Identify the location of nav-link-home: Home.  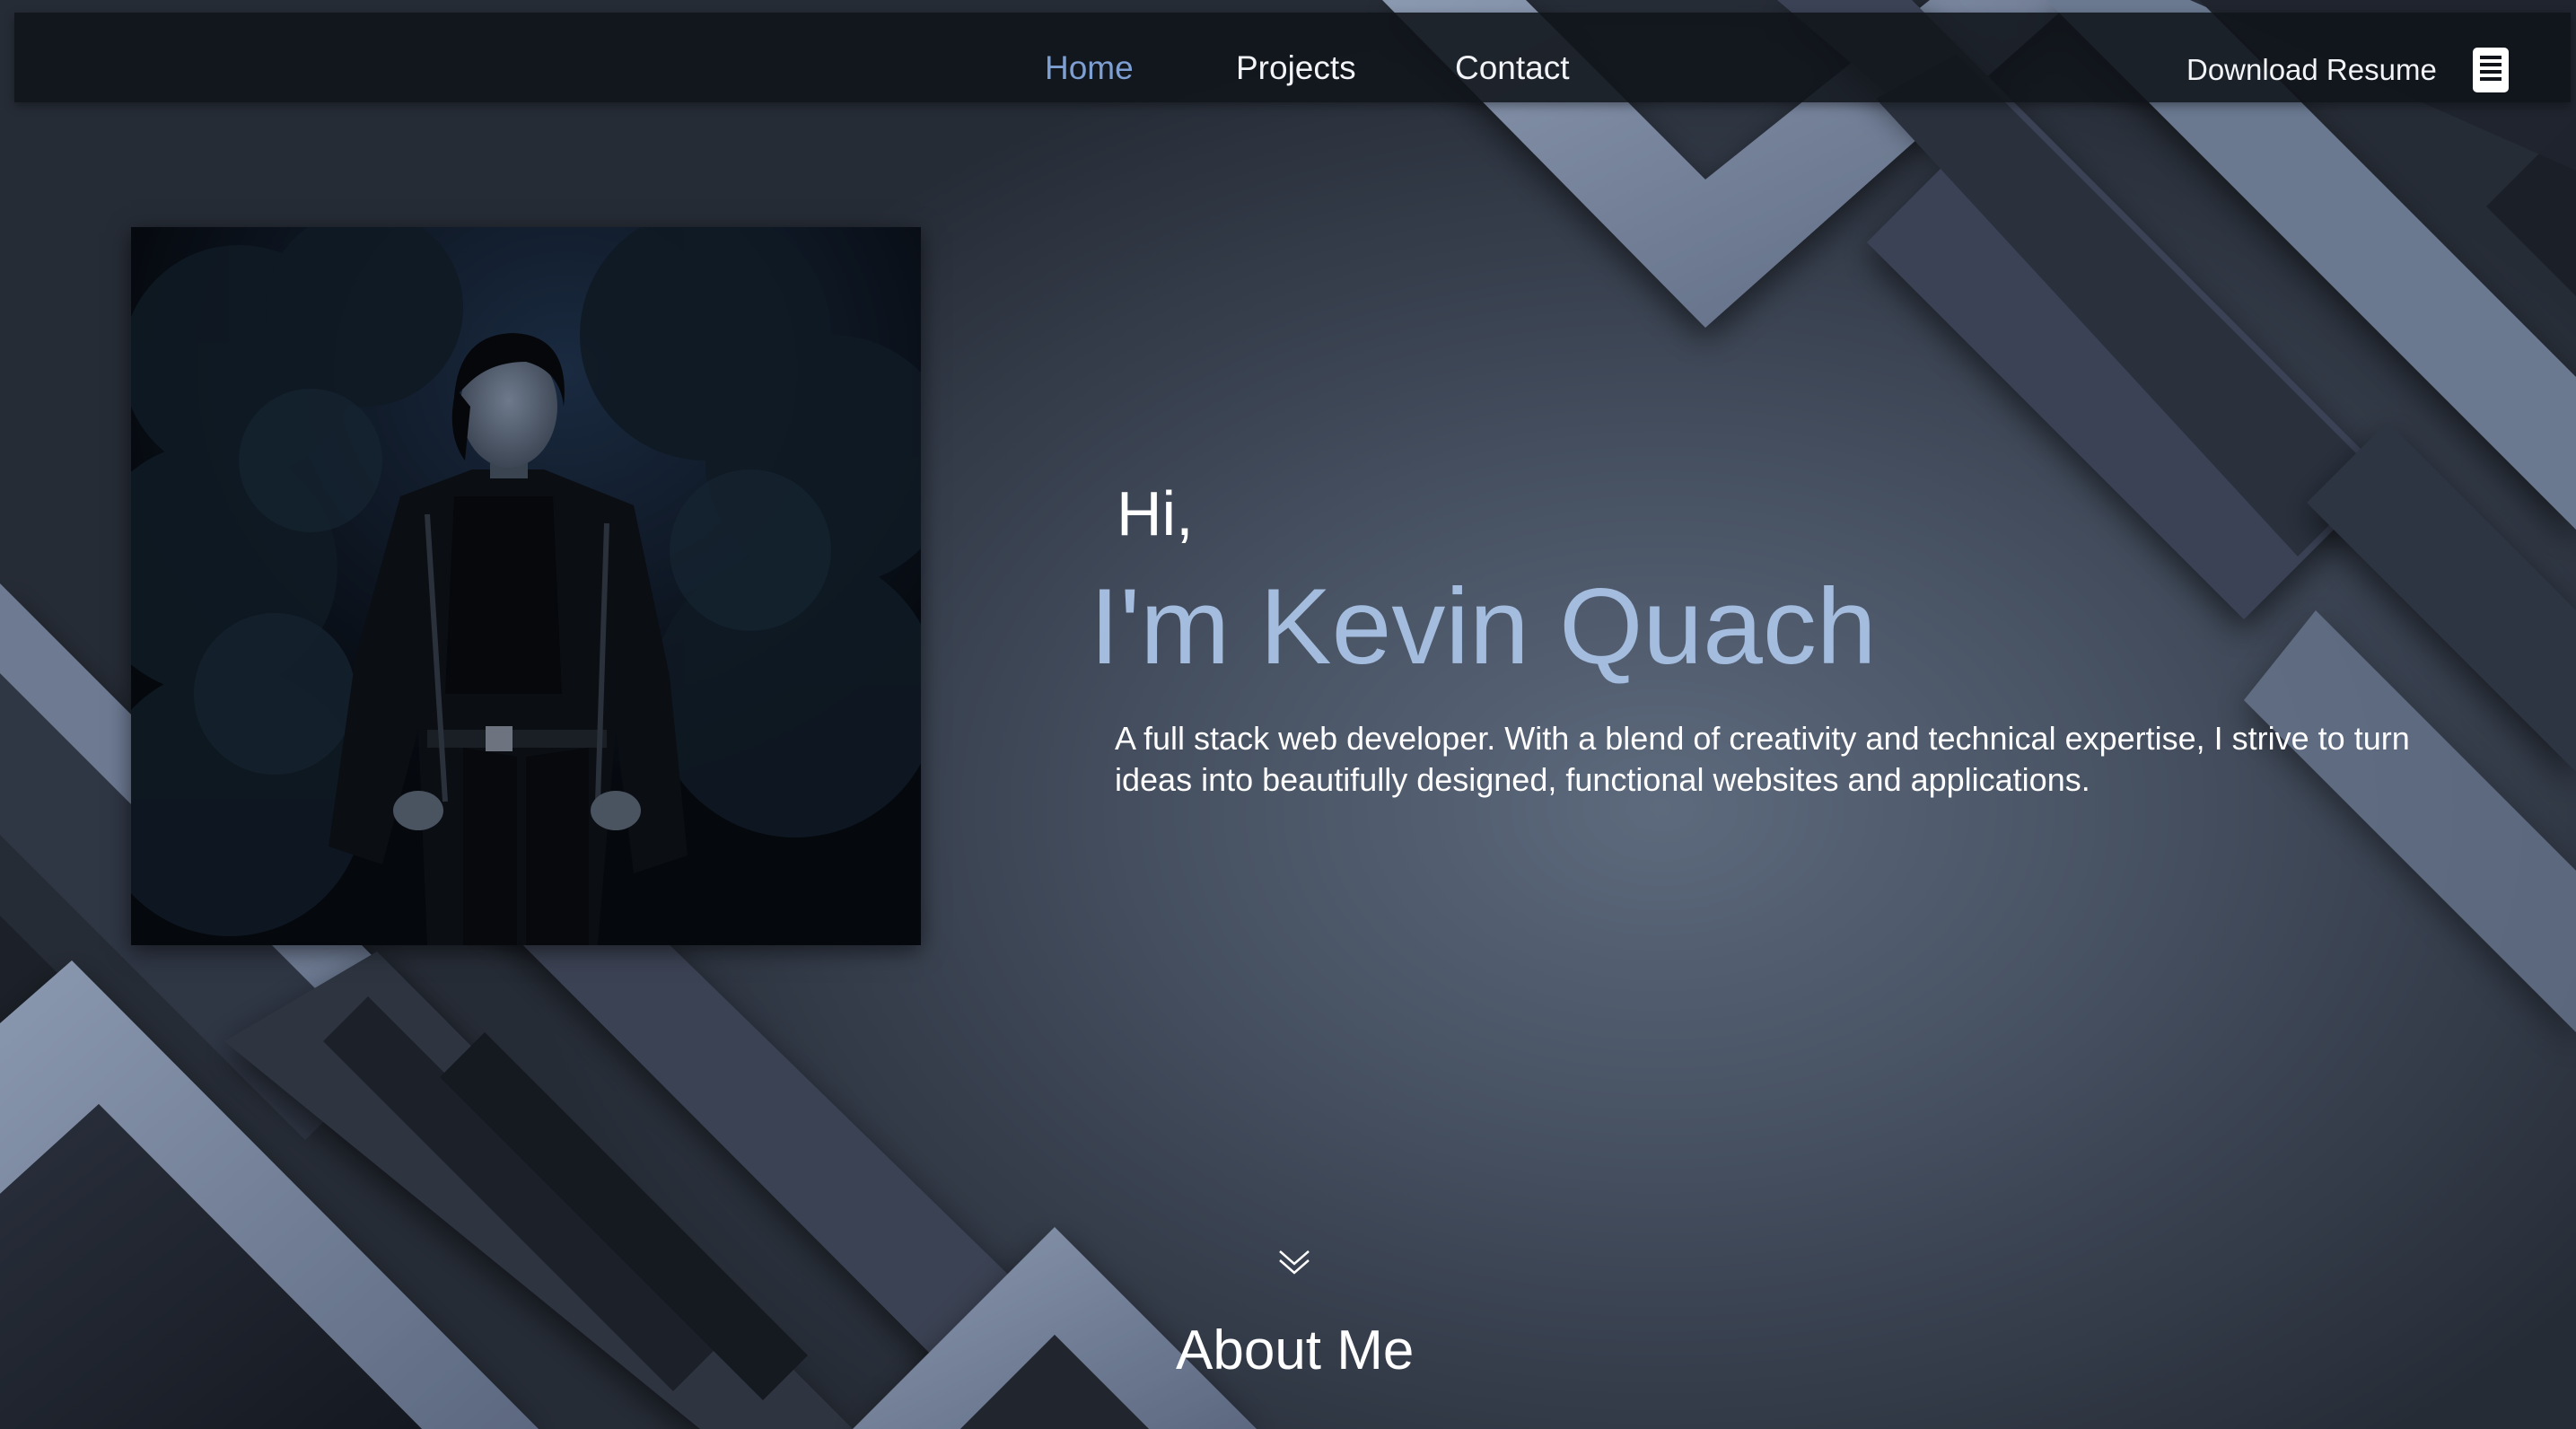
(1089, 68).